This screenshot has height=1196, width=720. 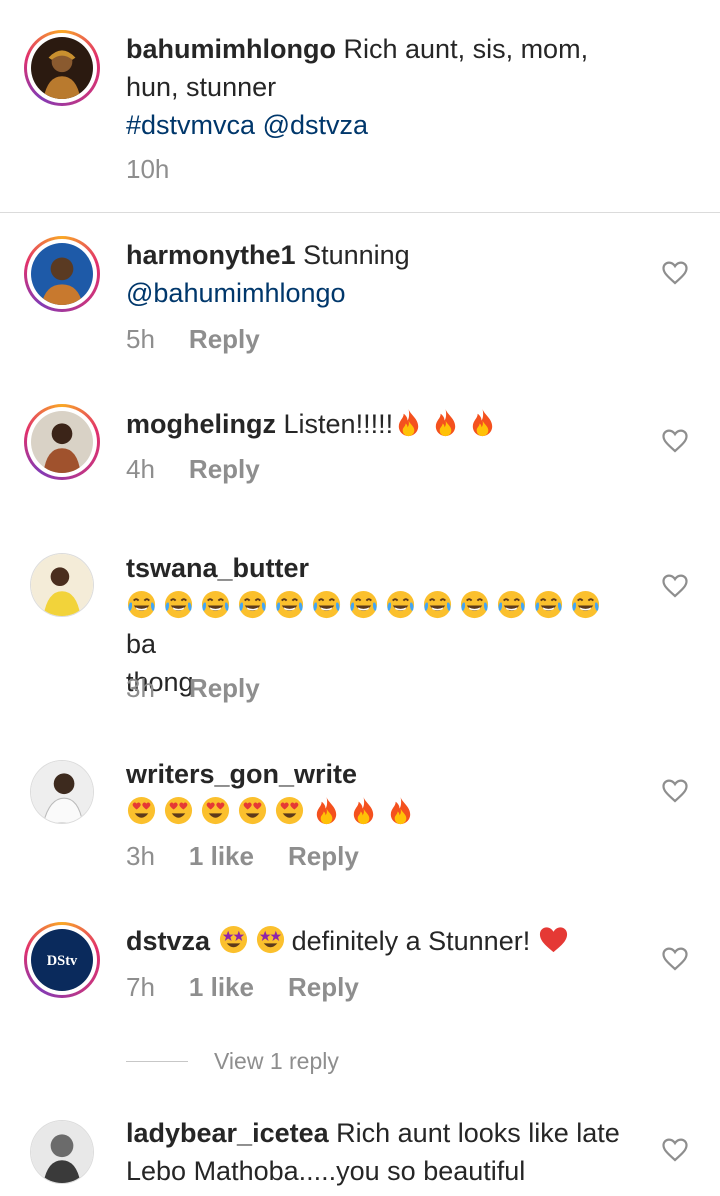 What do you see at coordinates (381, 793) in the screenshot?
I see `comment-text: writers_gon_write` at bounding box center [381, 793].